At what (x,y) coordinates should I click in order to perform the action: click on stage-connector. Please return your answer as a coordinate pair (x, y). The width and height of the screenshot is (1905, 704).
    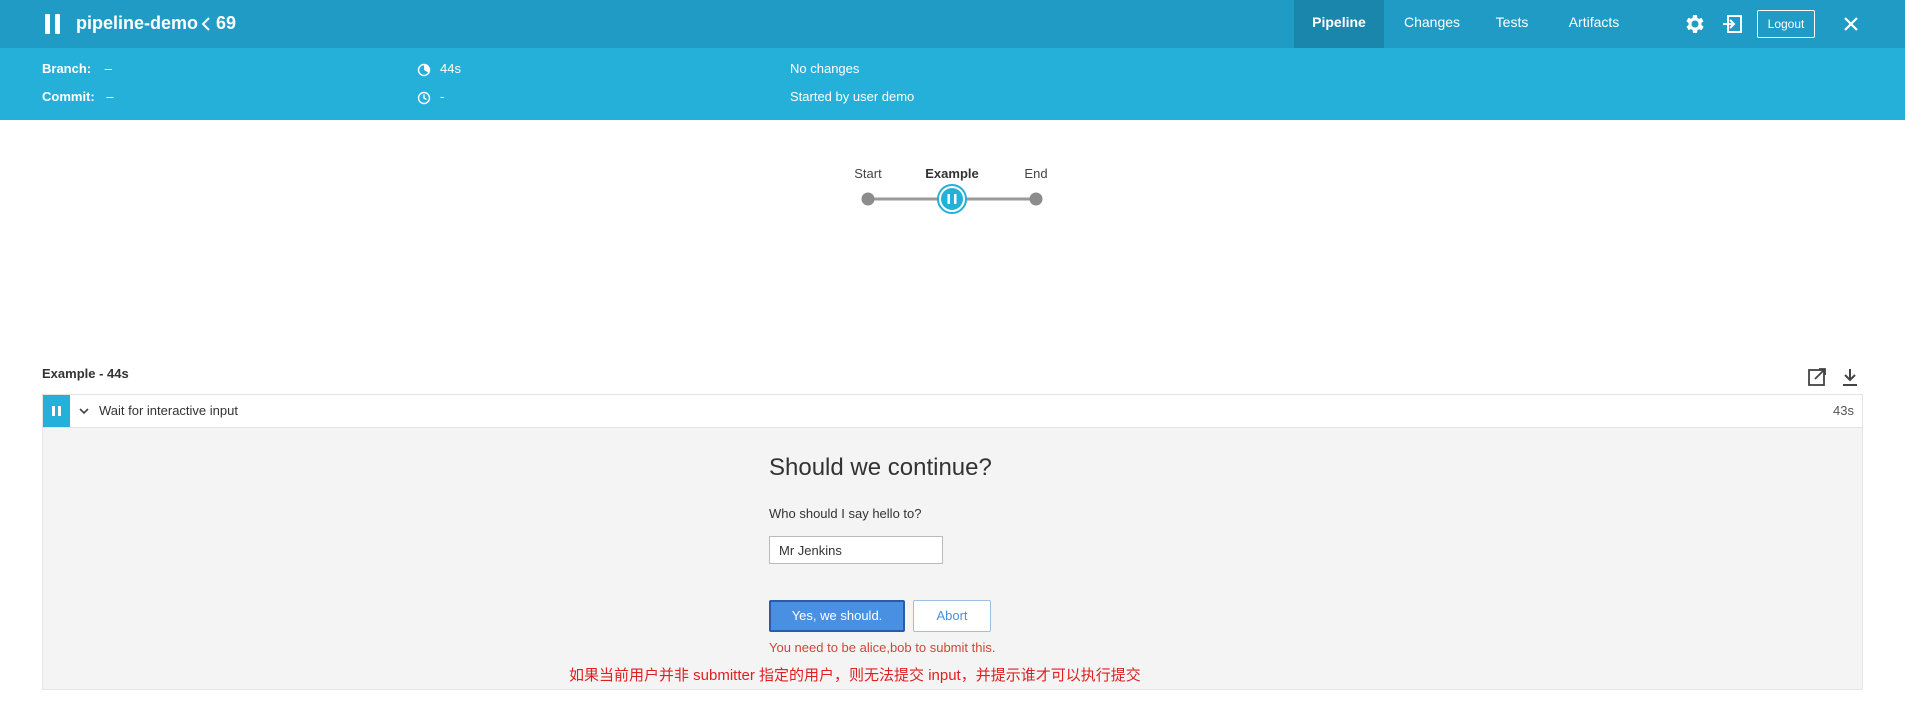
    Looking at the image, I should click on (952, 199).